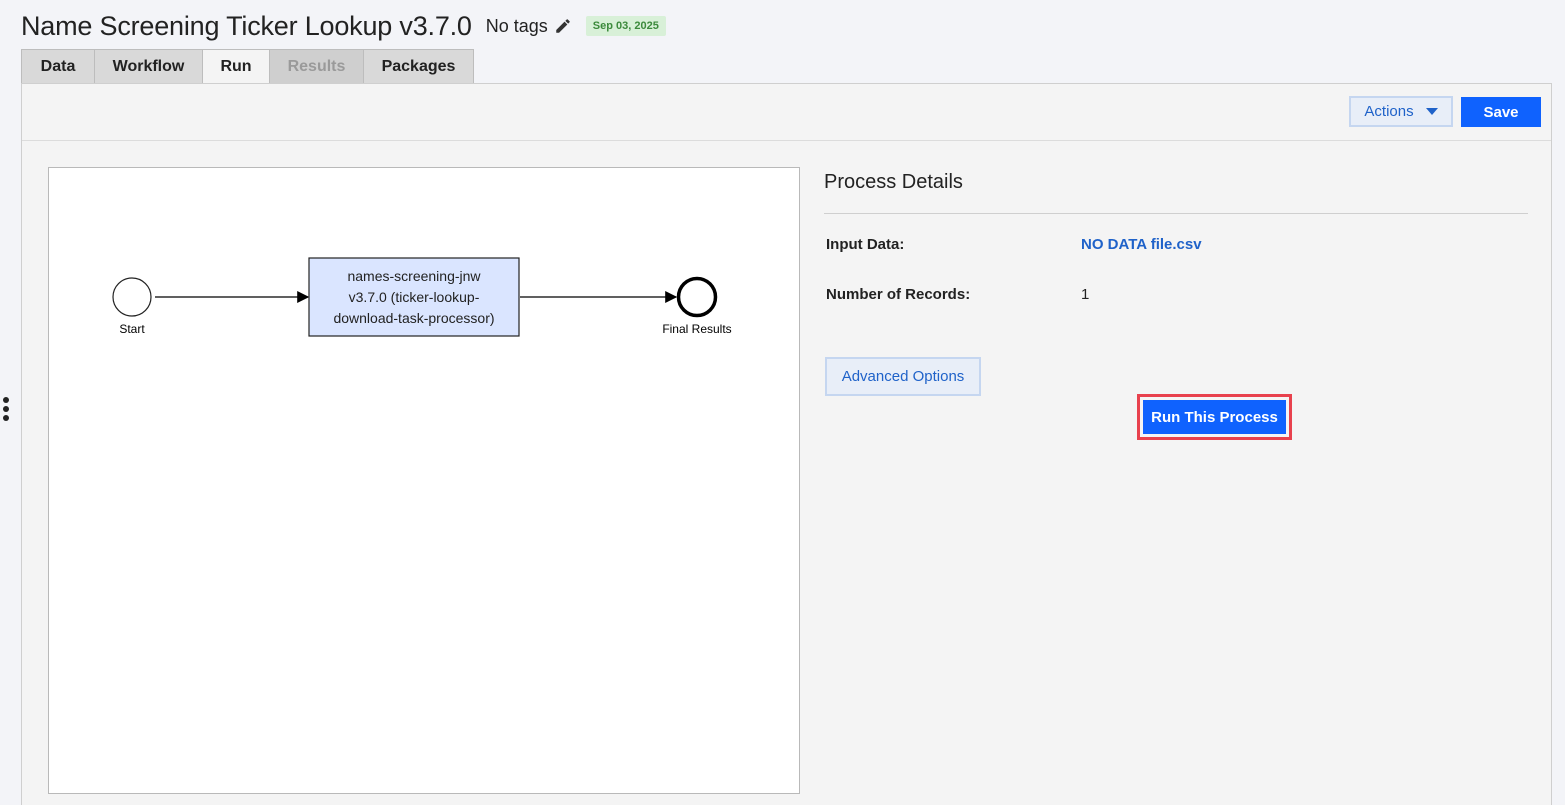  I want to click on task-label-line-2: v3.7.0 (ticker-lookup-, so click(414, 297).